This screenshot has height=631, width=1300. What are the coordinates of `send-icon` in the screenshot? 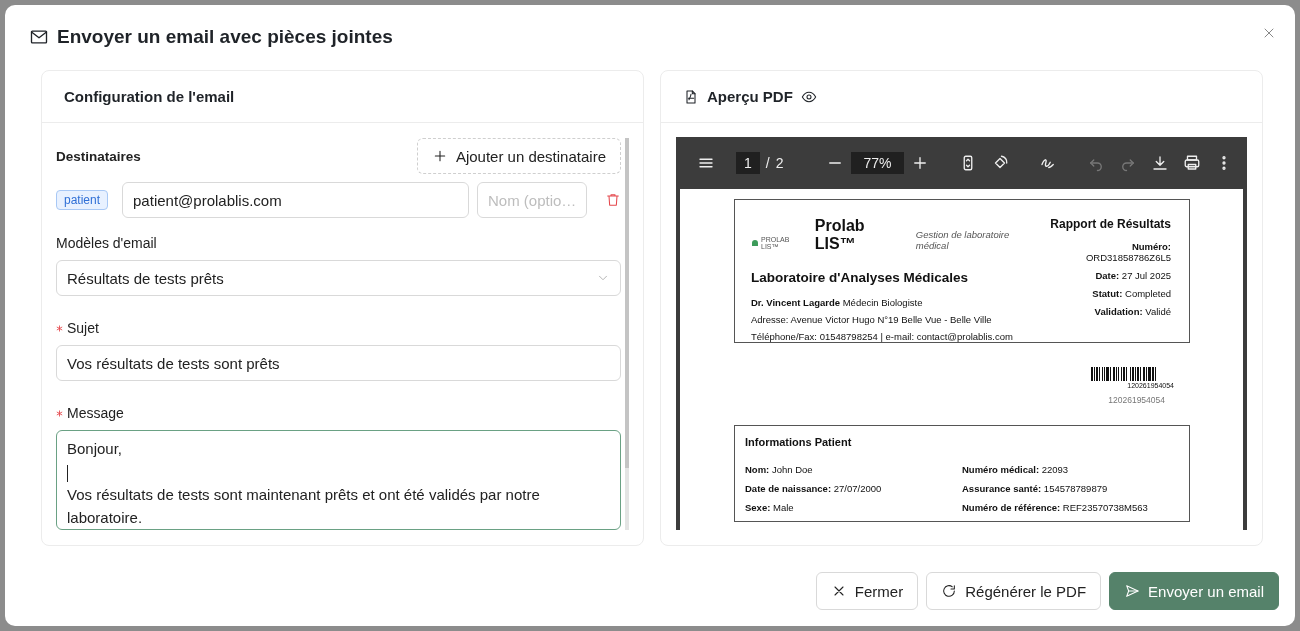 It's located at (1132, 591).